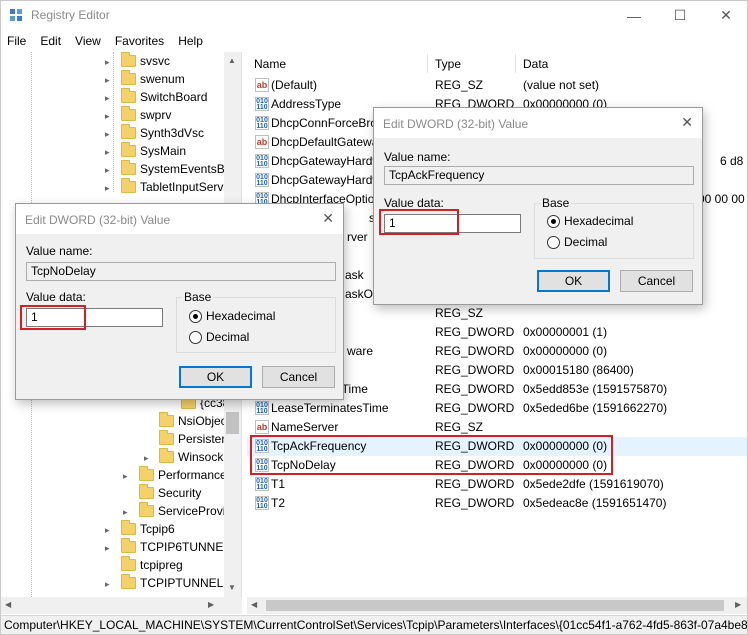  What do you see at coordinates (183, 475) in the screenshot?
I see `tree-item-performance: Performance` at bounding box center [183, 475].